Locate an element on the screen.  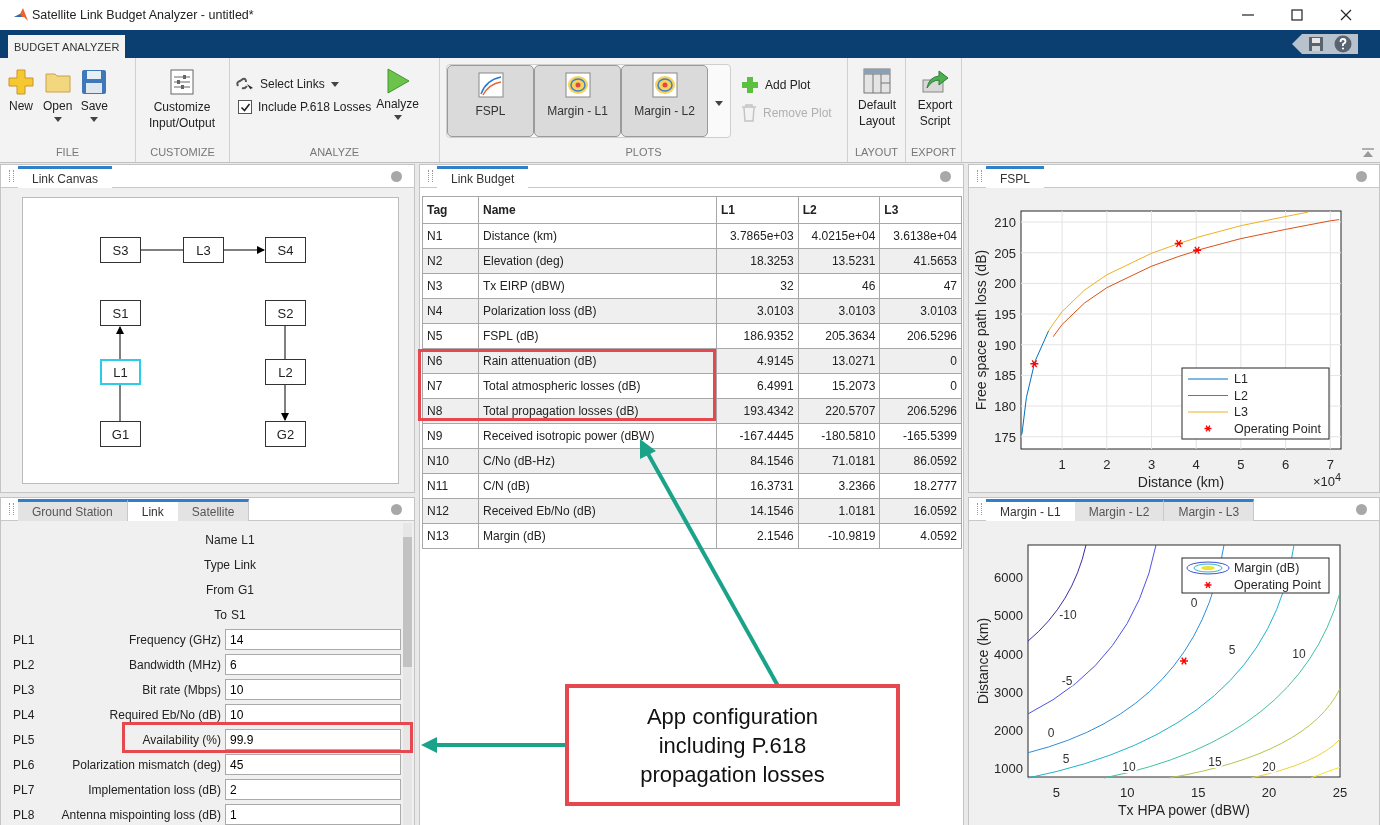
legend-label: Operating Point is located at coordinates (1277, 428).